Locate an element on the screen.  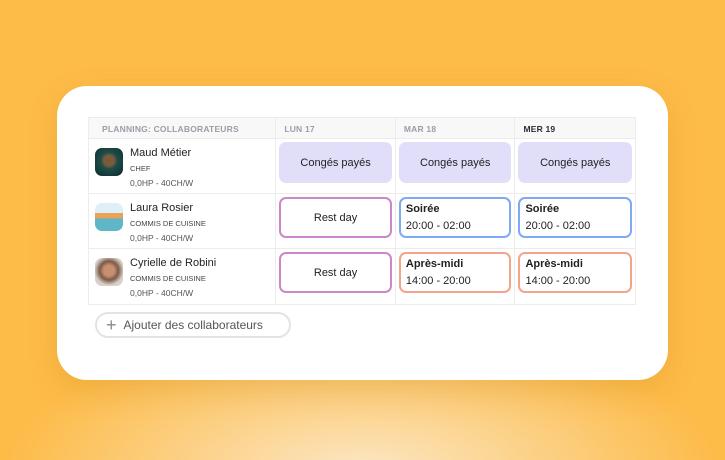
collaborator-name: Laura Rosier is located at coordinates (161, 208).